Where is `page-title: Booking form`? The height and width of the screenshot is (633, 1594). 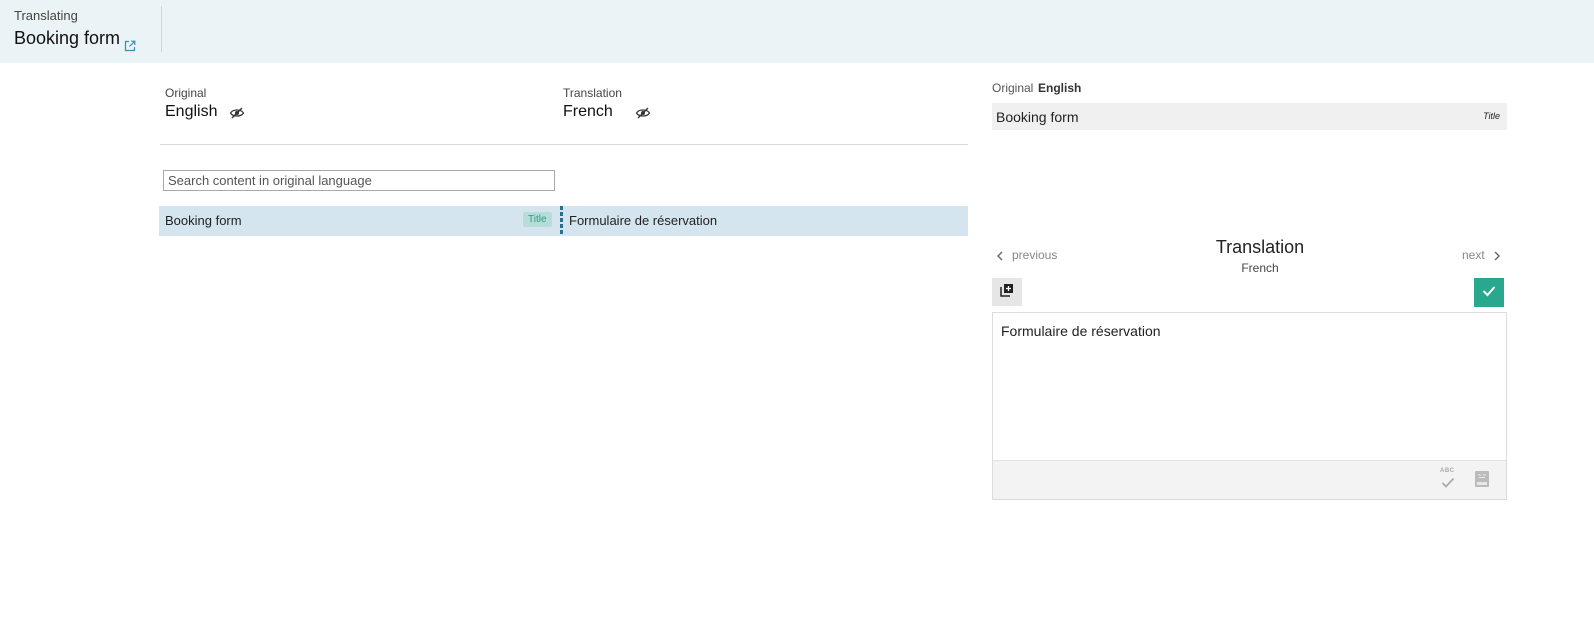 page-title: Booking form is located at coordinates (75, 39).